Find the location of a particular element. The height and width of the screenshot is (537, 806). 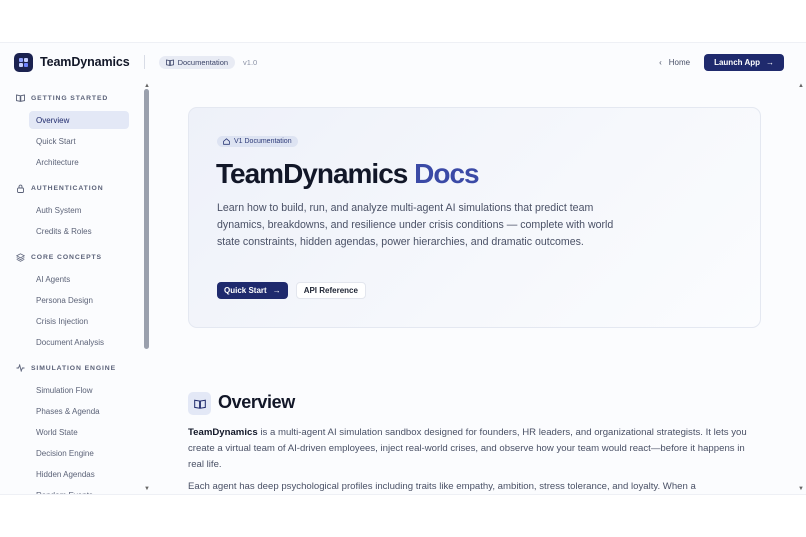

hero-title-main: TeamDynamics is located at coordinates (312, 173).